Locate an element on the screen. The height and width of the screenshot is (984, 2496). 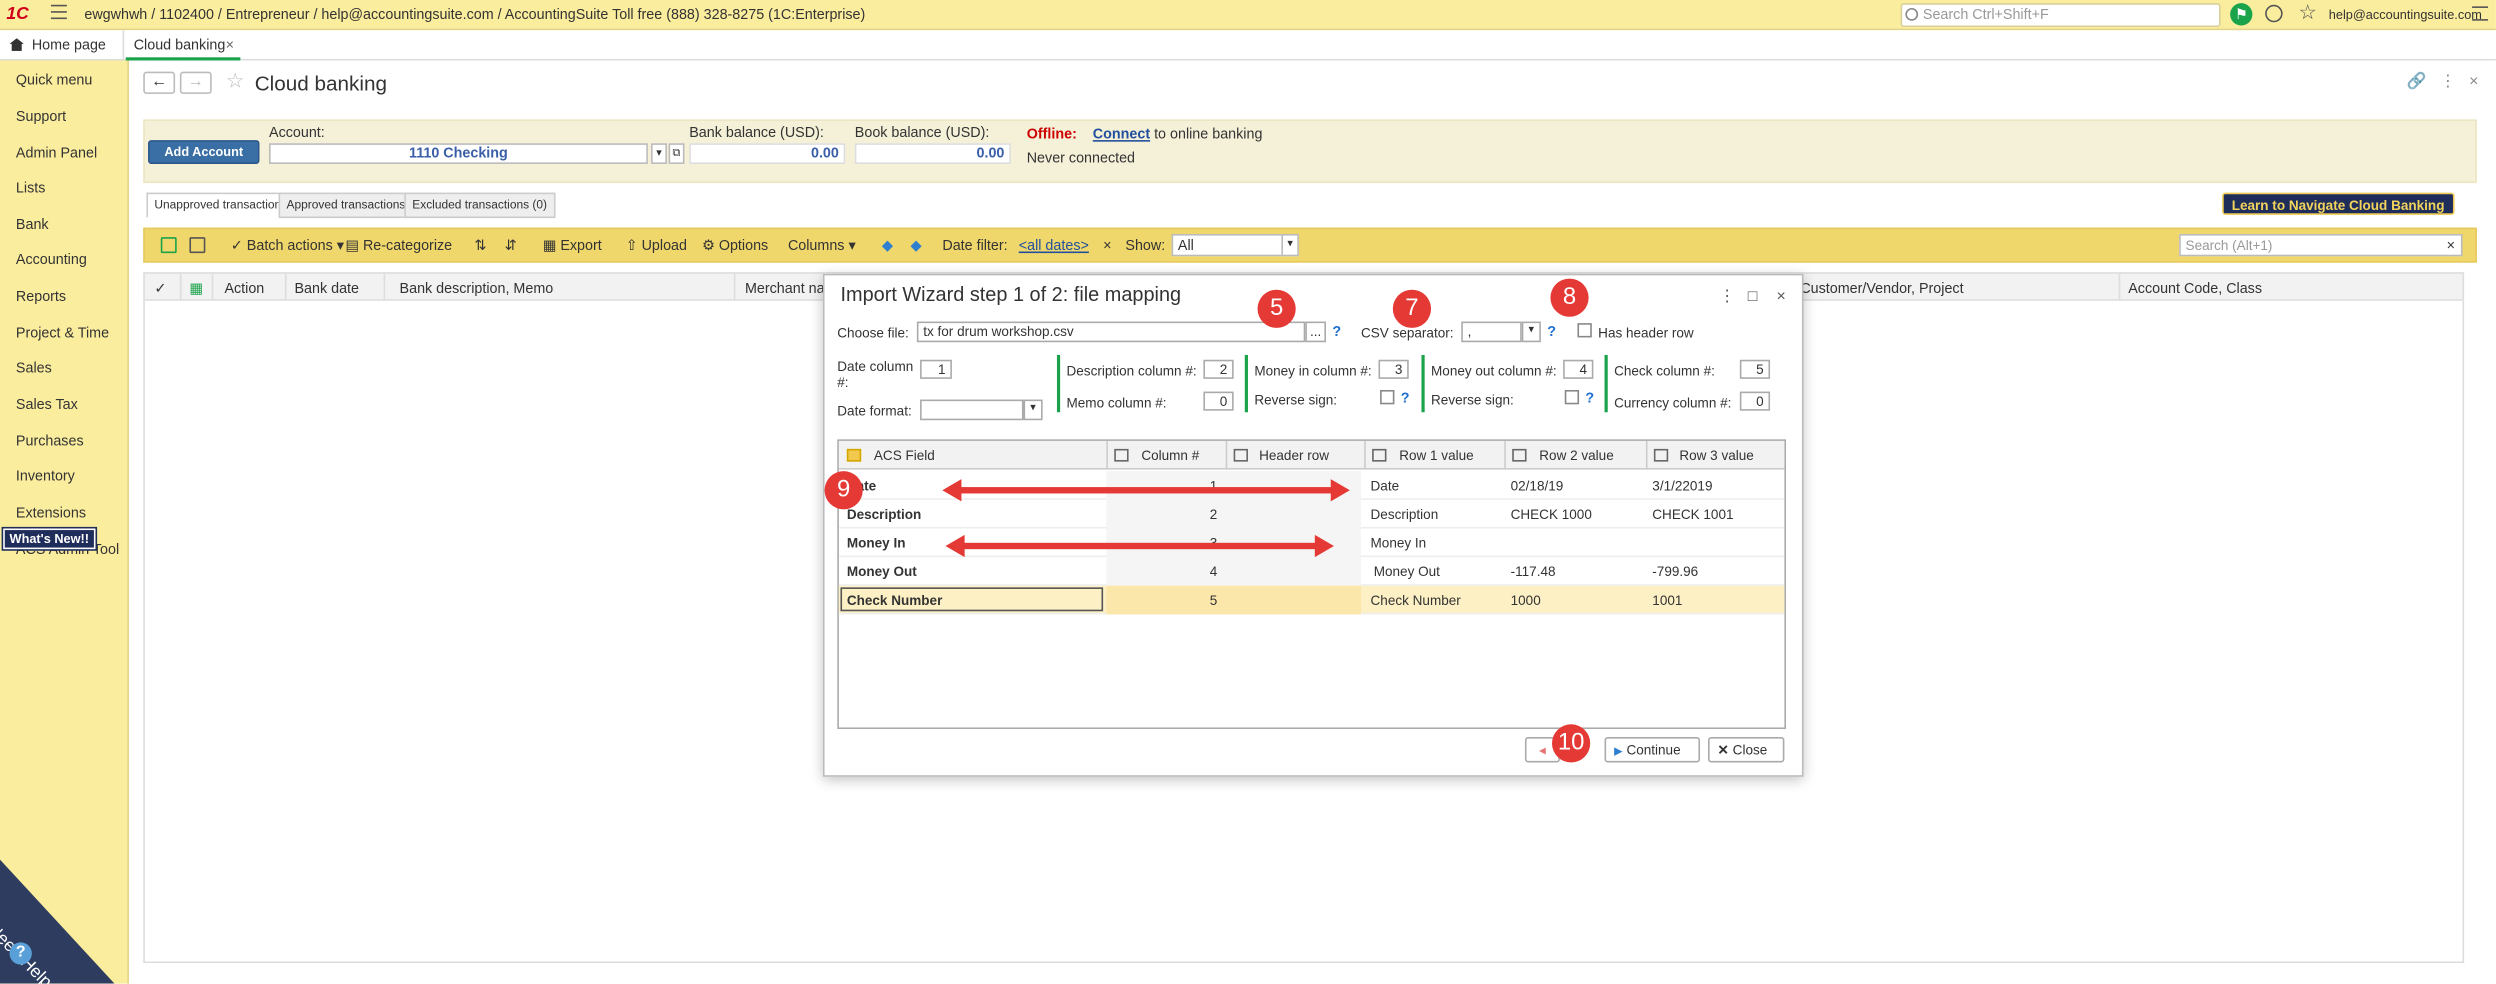
prev-arrow-icon: ◆ is located at coordinates (887, 246).